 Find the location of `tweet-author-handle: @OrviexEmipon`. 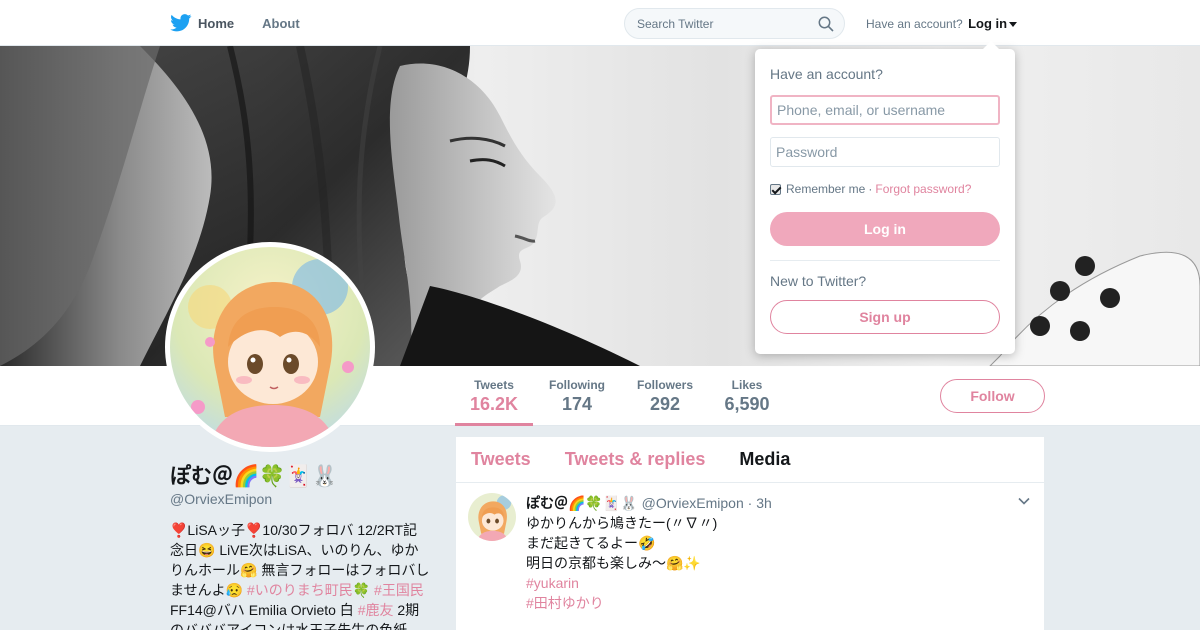

tweet-author-handle: @OrviexEmipon is located at coordinates (693, 503).